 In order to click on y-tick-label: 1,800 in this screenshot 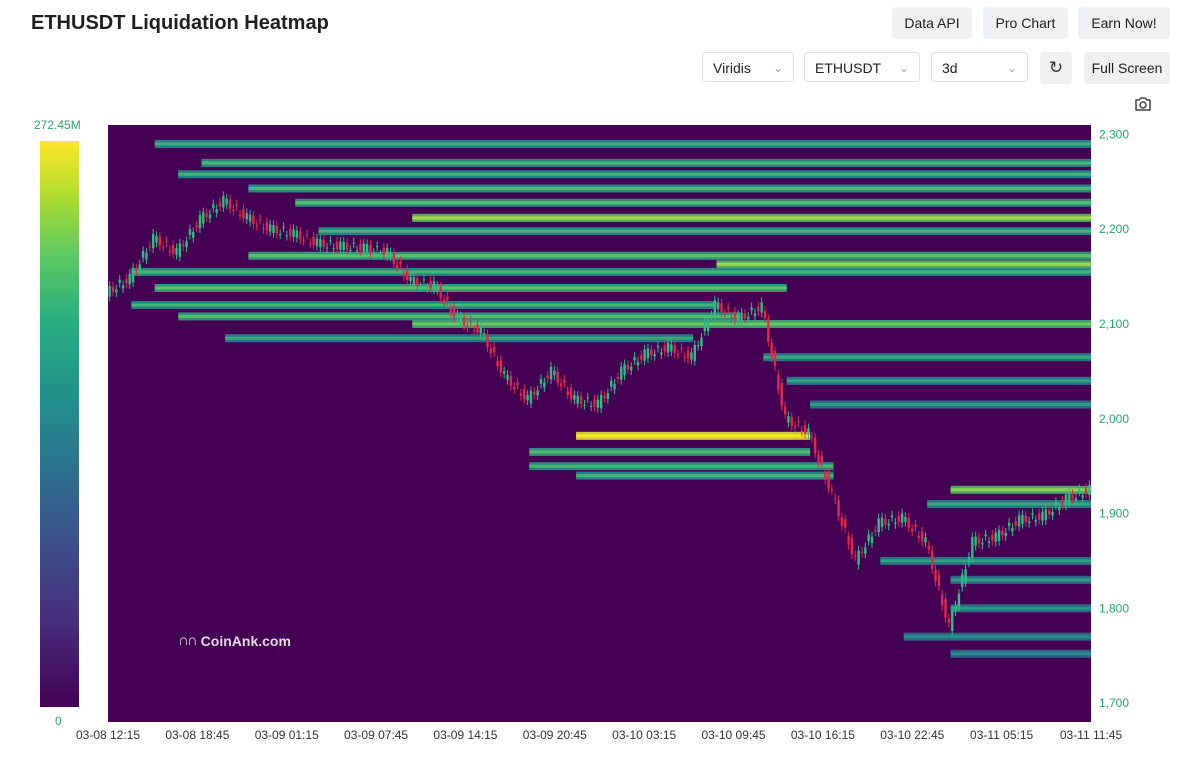, I will do `click(1114, 608)`.